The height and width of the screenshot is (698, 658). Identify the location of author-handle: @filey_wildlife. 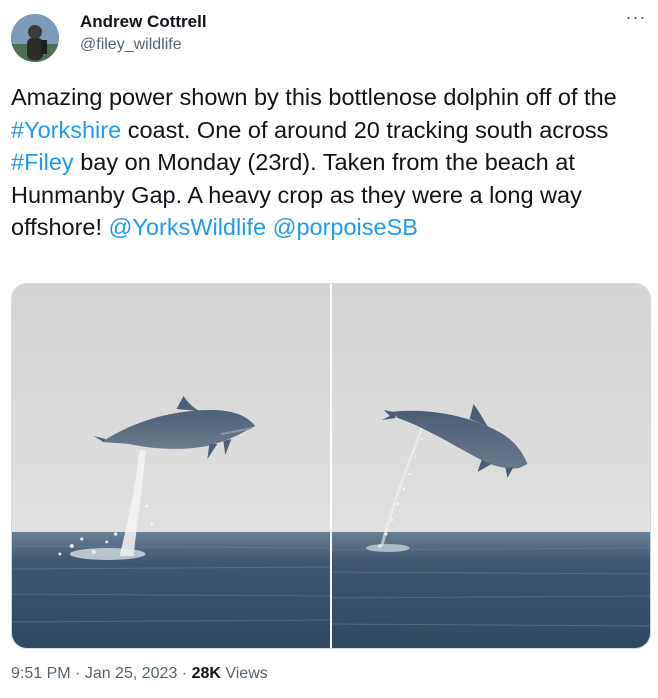
(131, 45).